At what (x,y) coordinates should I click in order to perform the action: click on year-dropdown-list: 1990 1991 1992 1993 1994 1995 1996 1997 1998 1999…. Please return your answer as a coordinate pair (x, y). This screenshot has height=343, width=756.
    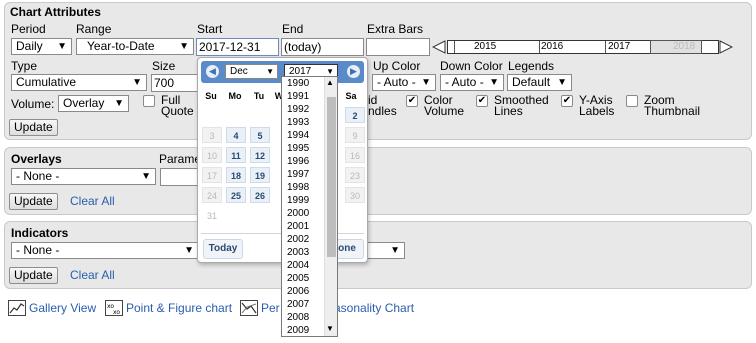
    Looking at the image, I should click on (309, 206).